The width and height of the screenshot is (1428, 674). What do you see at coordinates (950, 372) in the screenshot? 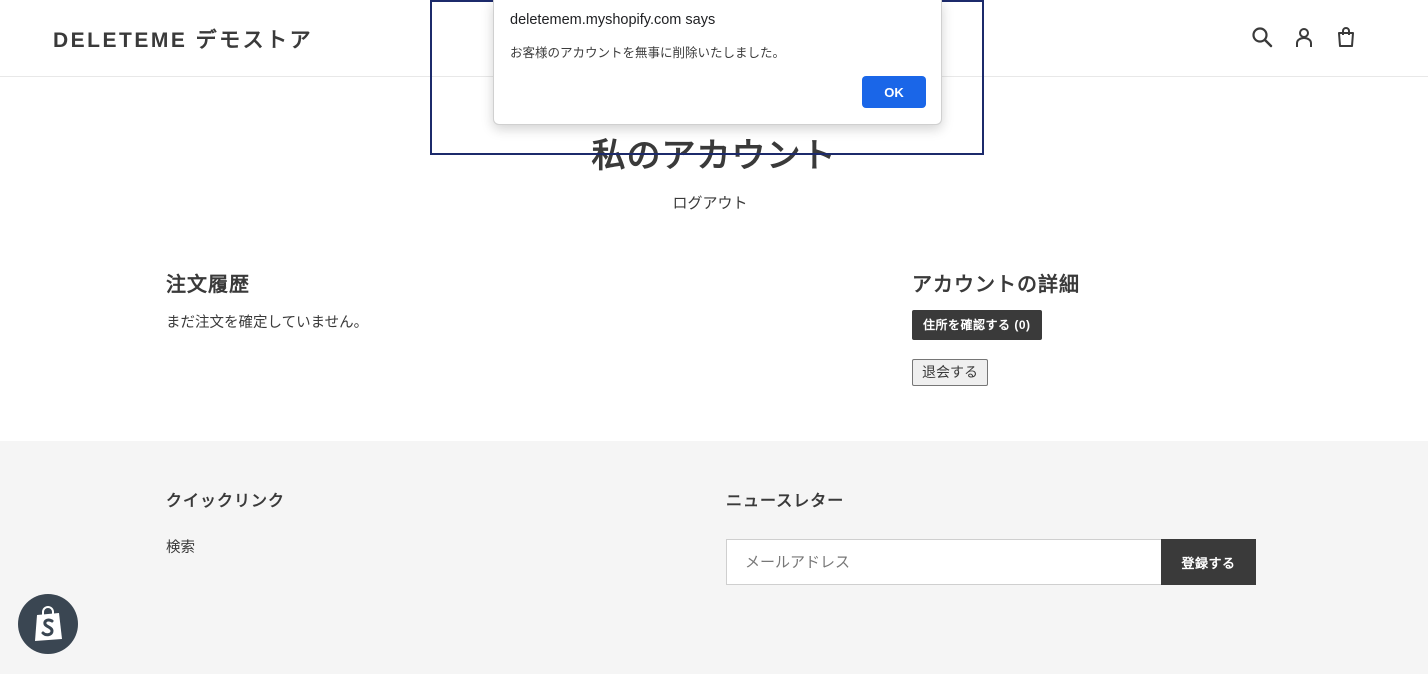
I see `withdraw-button: 退会する` at bounding box center [950, 372].